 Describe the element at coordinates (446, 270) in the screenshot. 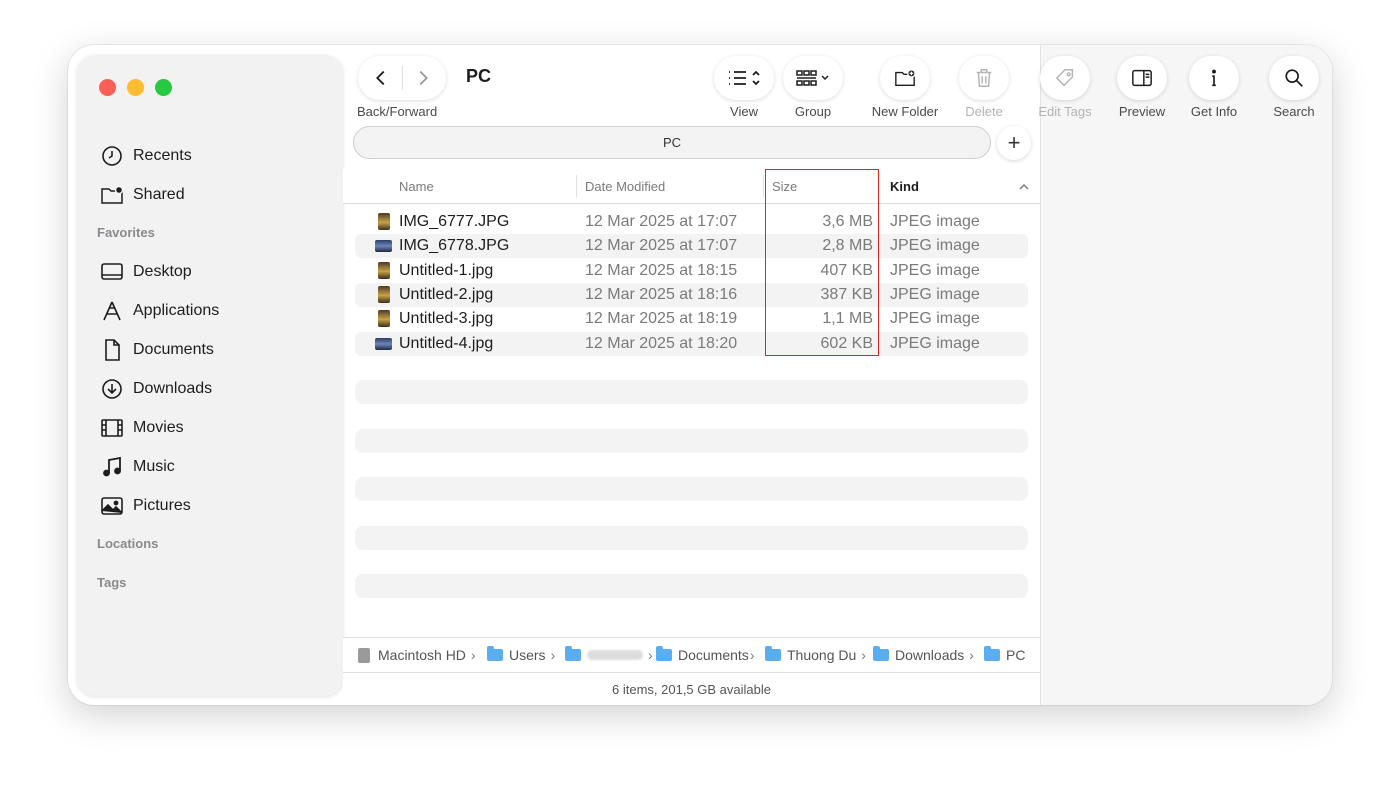

I see `file-name: Untitled-1.jpg` at that location.